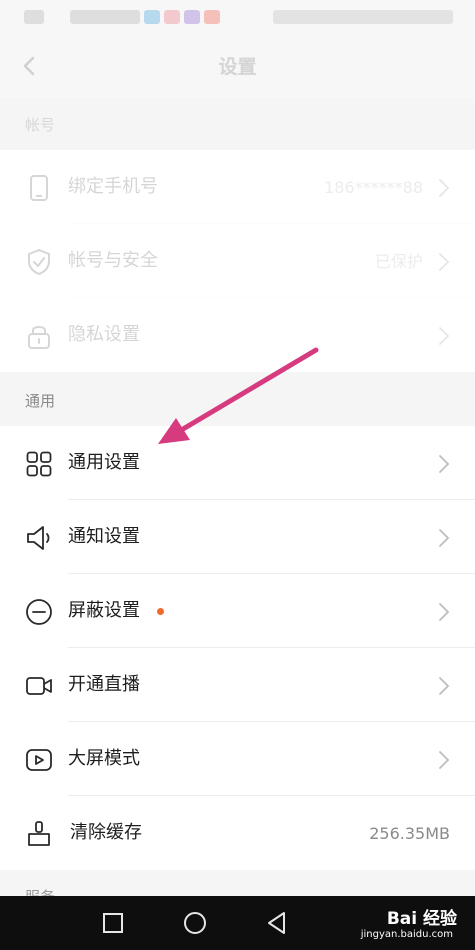 The width and height of the screenshot is (475, 950). Describe the element at coordinates (237, 883) in the screenshot. I see `section-header-service: 服务` at that location.